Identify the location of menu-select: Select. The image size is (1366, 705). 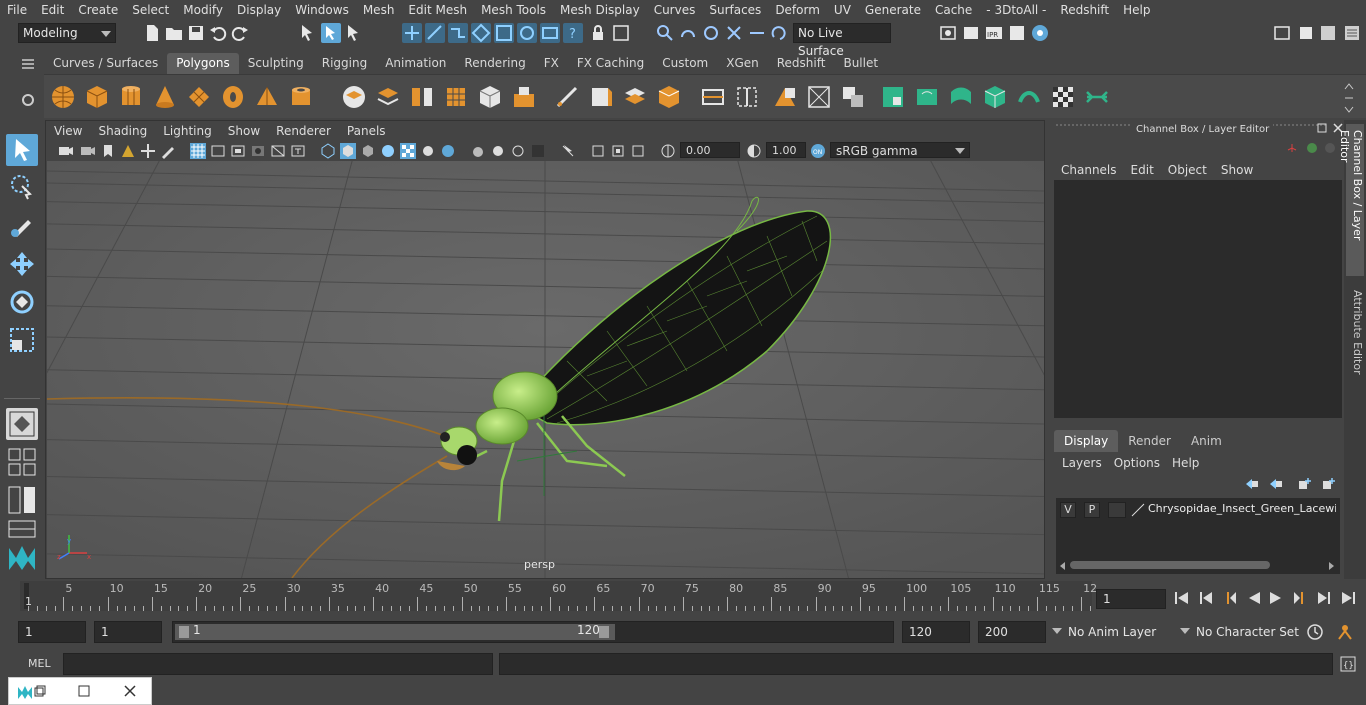
(150, 10).